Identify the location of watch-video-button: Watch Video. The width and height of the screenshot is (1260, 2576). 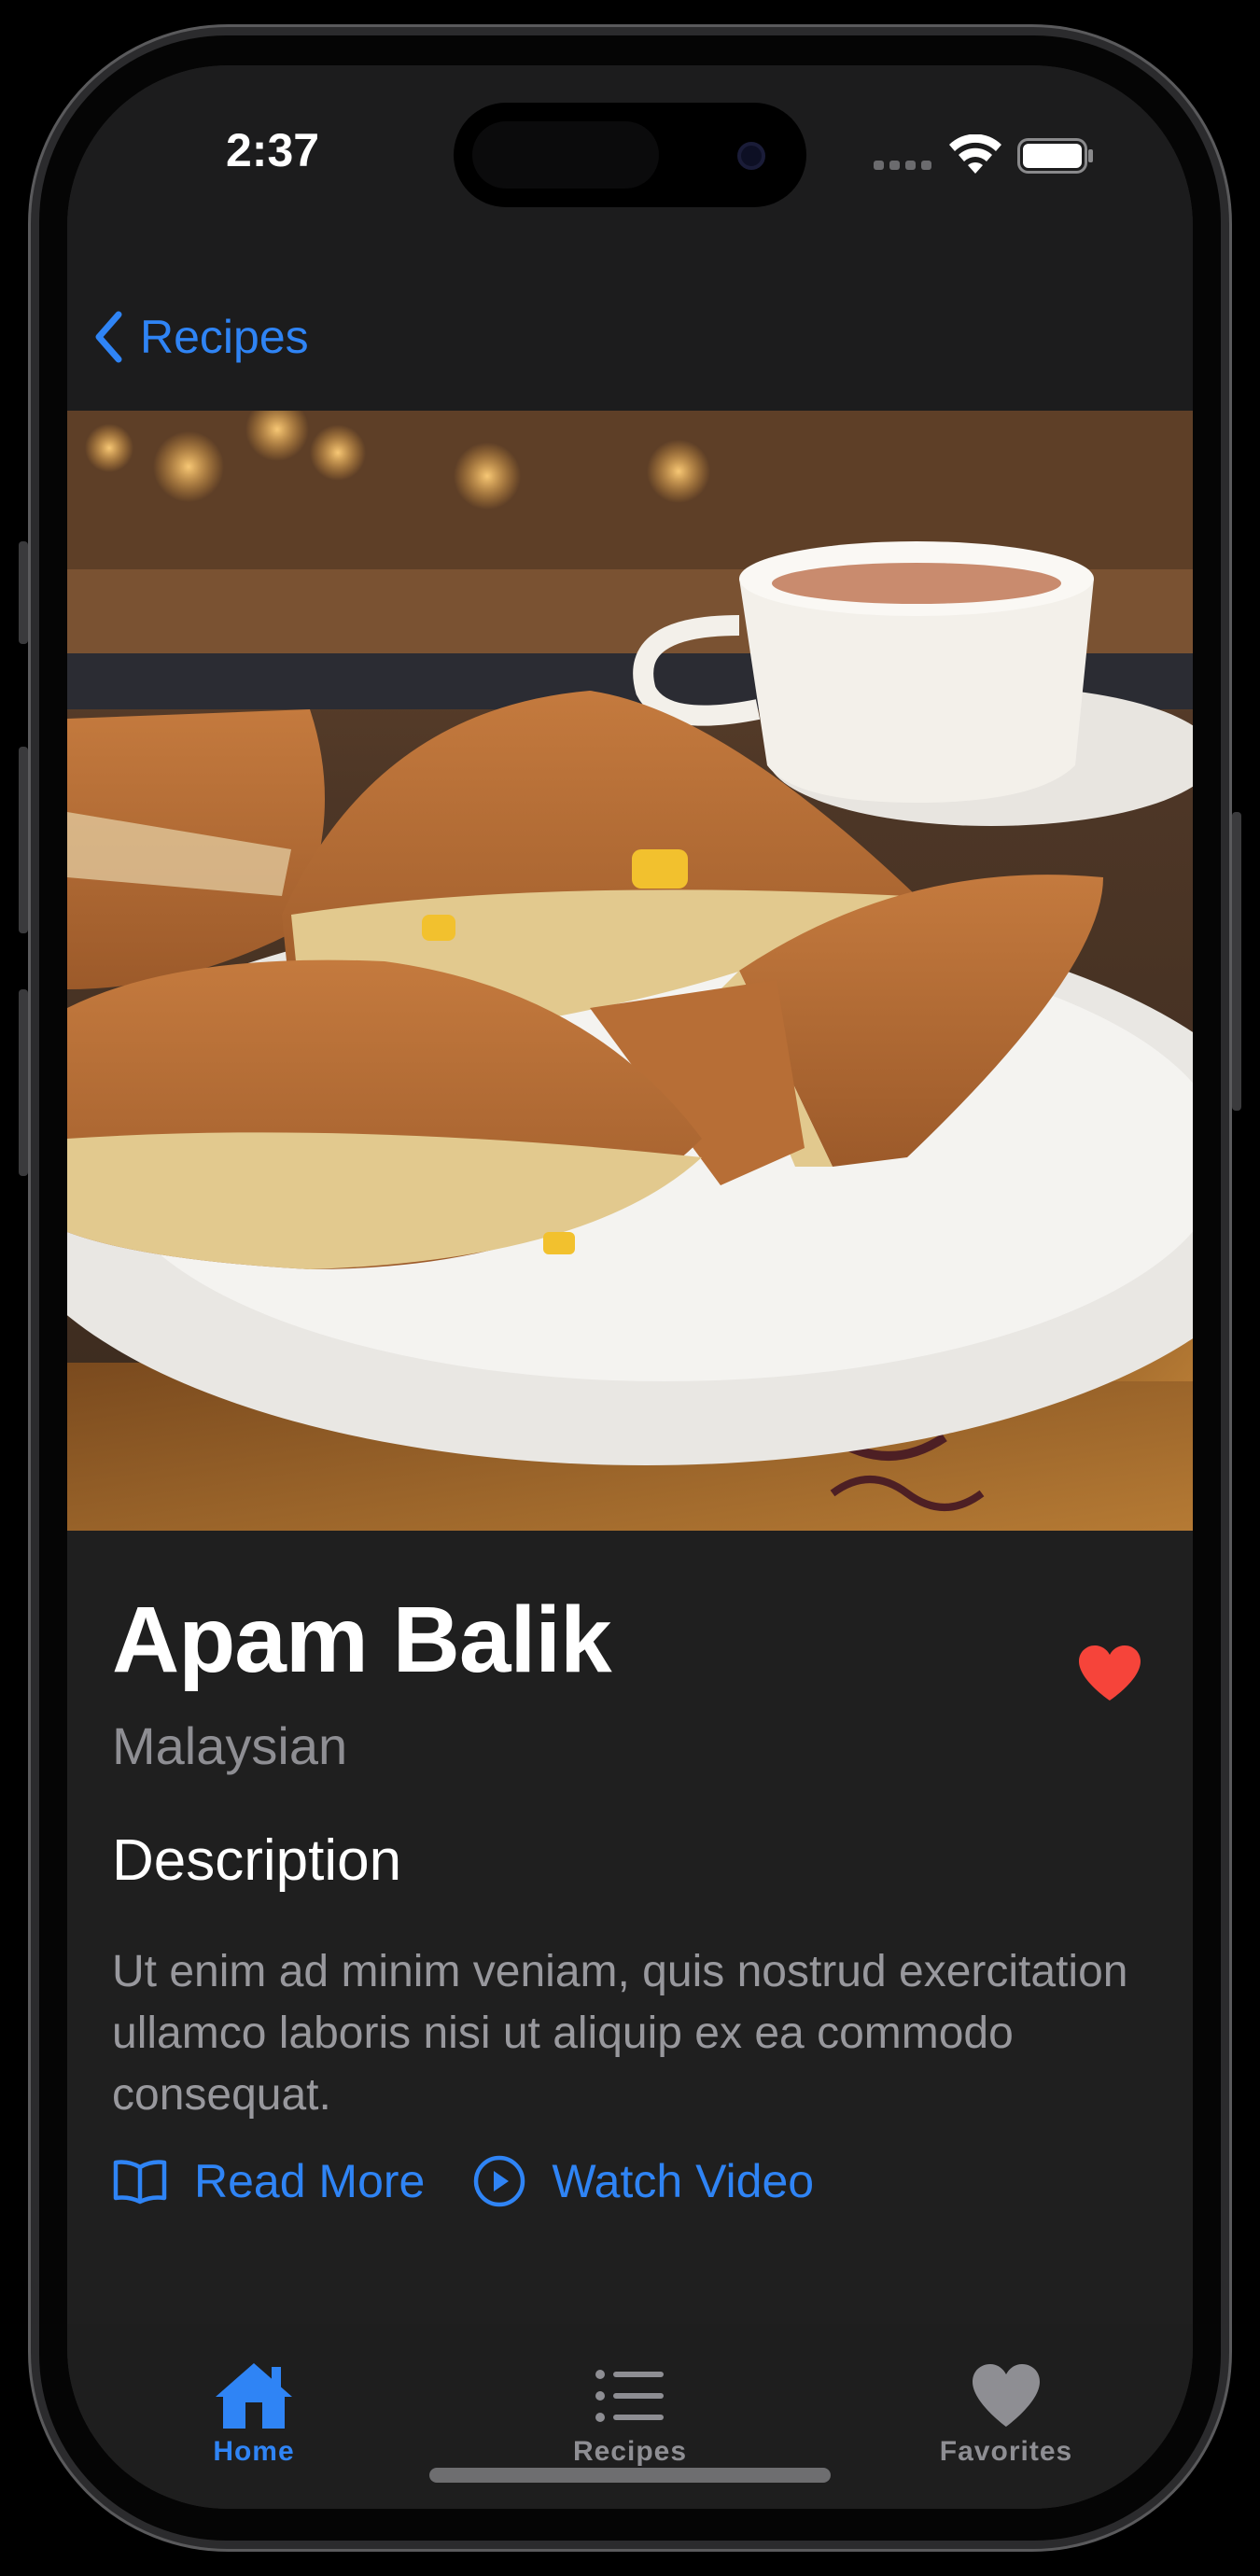
(643, 2181).